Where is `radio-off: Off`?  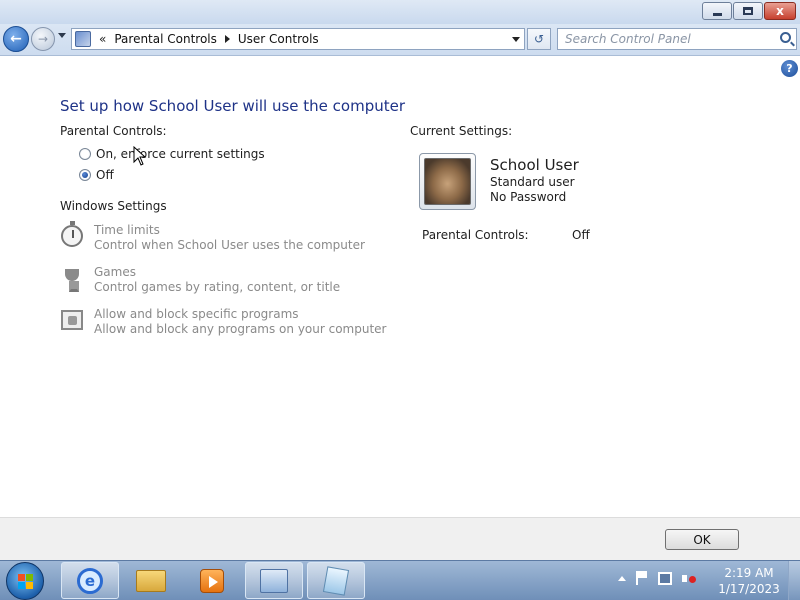
radio-off: Off is located at coordinates (96, 175).